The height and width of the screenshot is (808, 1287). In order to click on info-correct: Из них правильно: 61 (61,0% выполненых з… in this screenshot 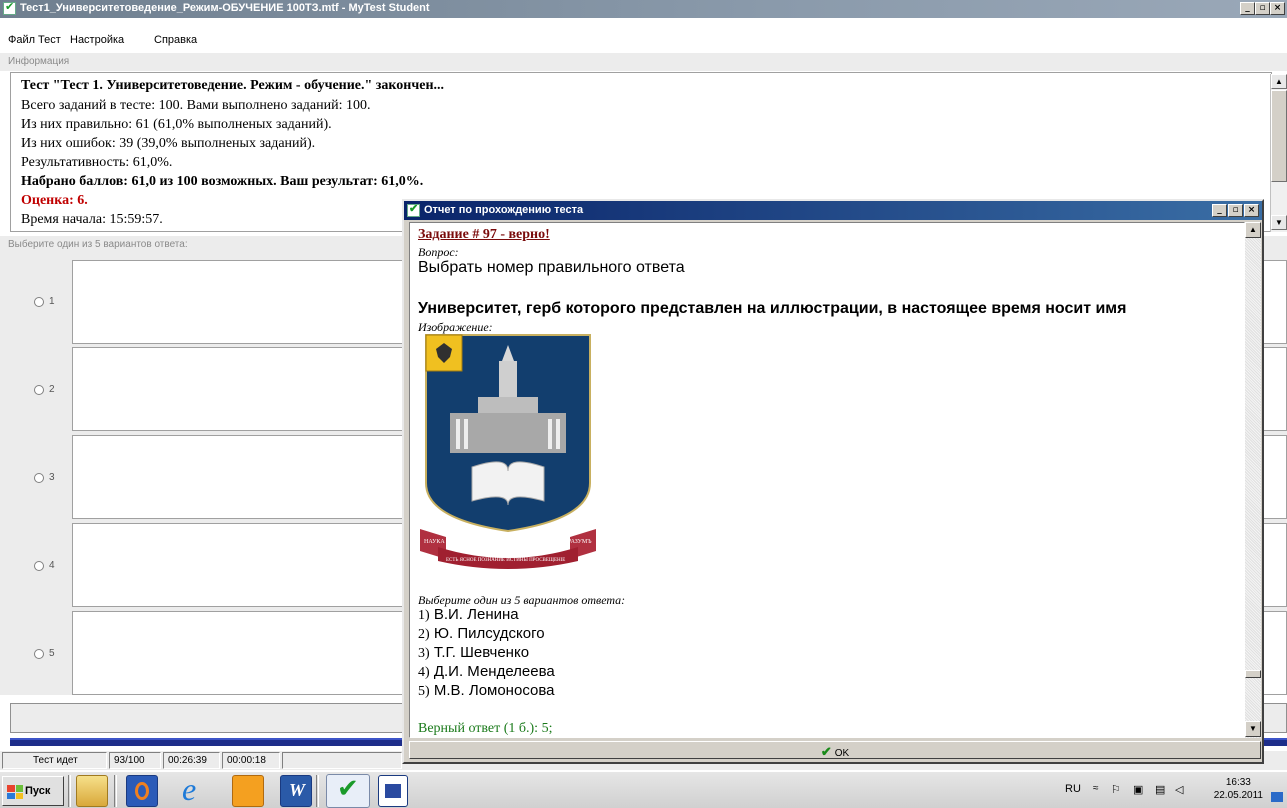, I will do `click(176, 124)`.